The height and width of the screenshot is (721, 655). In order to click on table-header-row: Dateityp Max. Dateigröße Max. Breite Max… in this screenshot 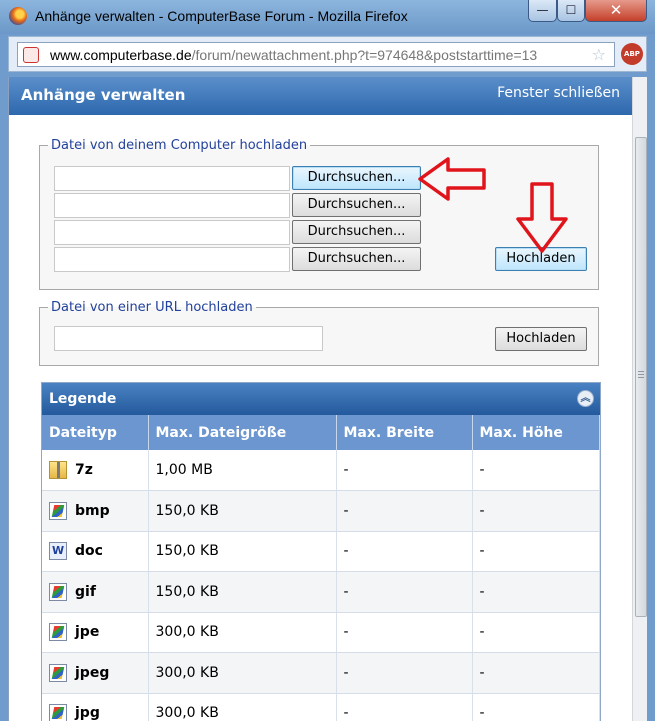, I will do `click(321, 432)`.